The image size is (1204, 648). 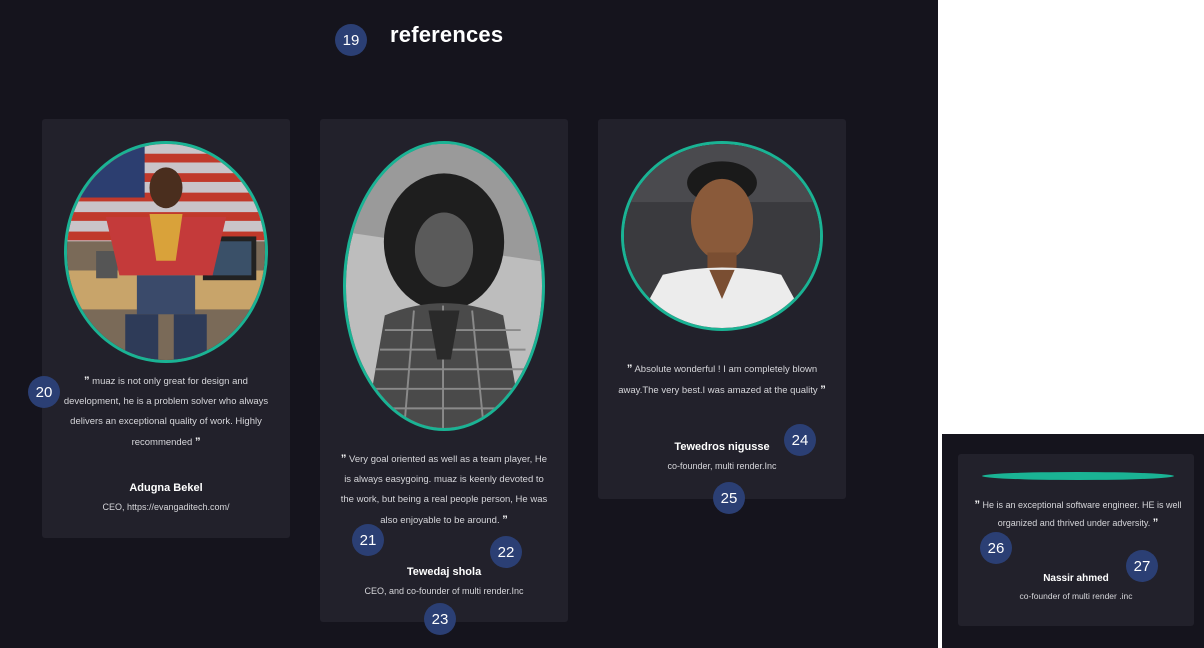 I want to click on teal-divider, so click(x=1078, y=476).